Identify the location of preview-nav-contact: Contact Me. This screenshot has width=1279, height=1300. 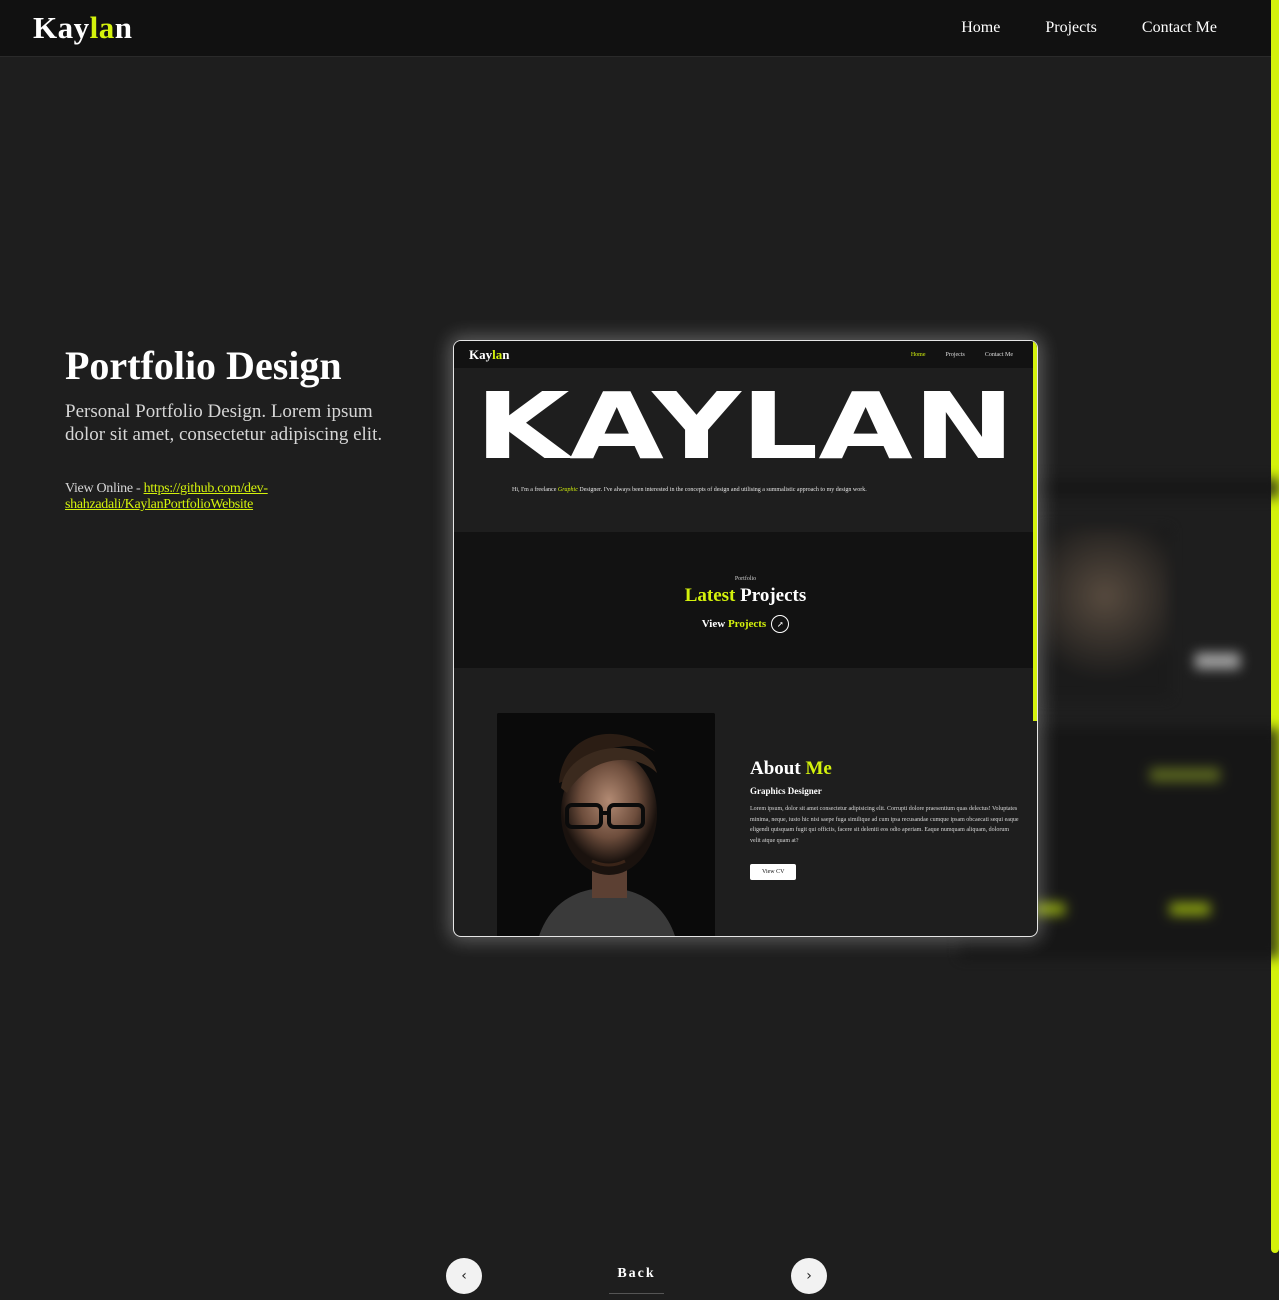
(998, 354).